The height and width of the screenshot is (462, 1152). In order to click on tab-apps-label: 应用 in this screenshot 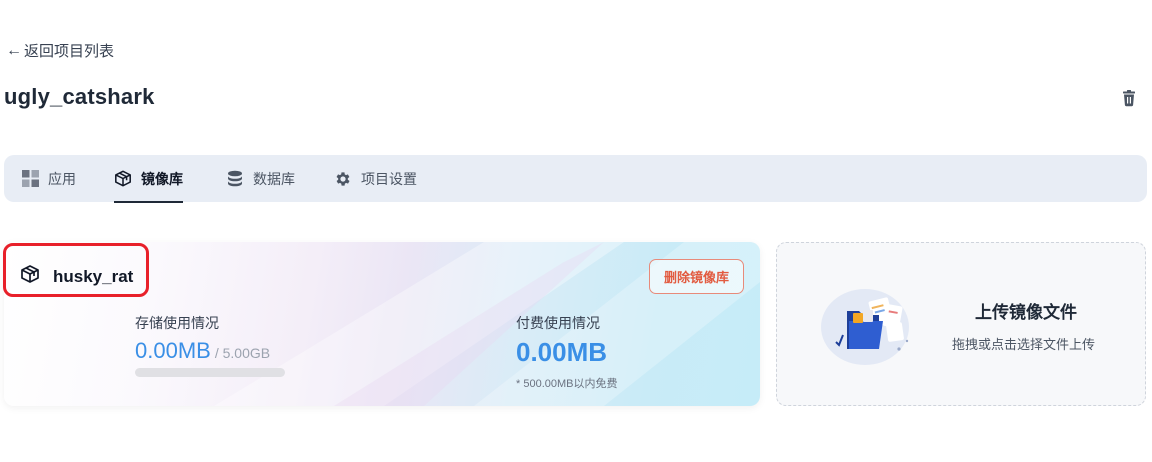, I will do `click(62, 178)`.